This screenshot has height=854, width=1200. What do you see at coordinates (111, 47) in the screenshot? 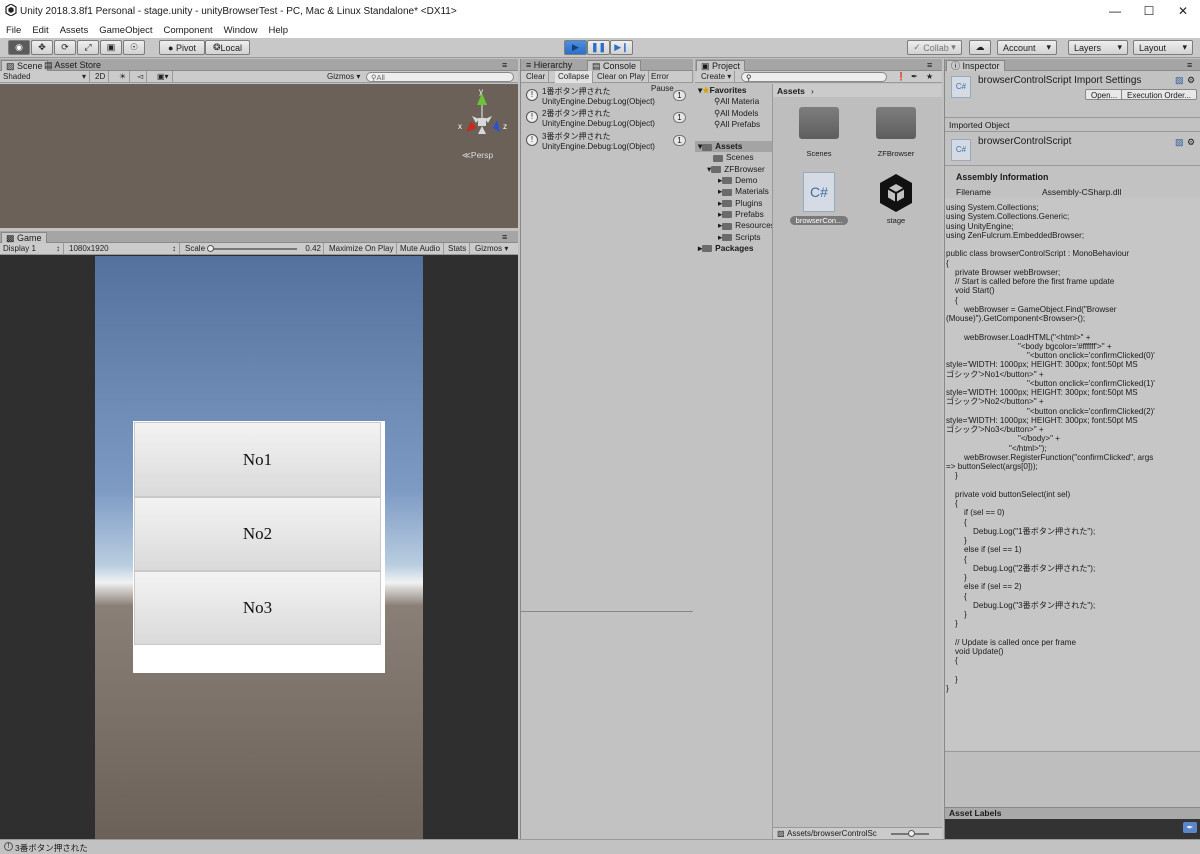
I see `rect-tool-icon: ▣` at bounding box center [111, 47].